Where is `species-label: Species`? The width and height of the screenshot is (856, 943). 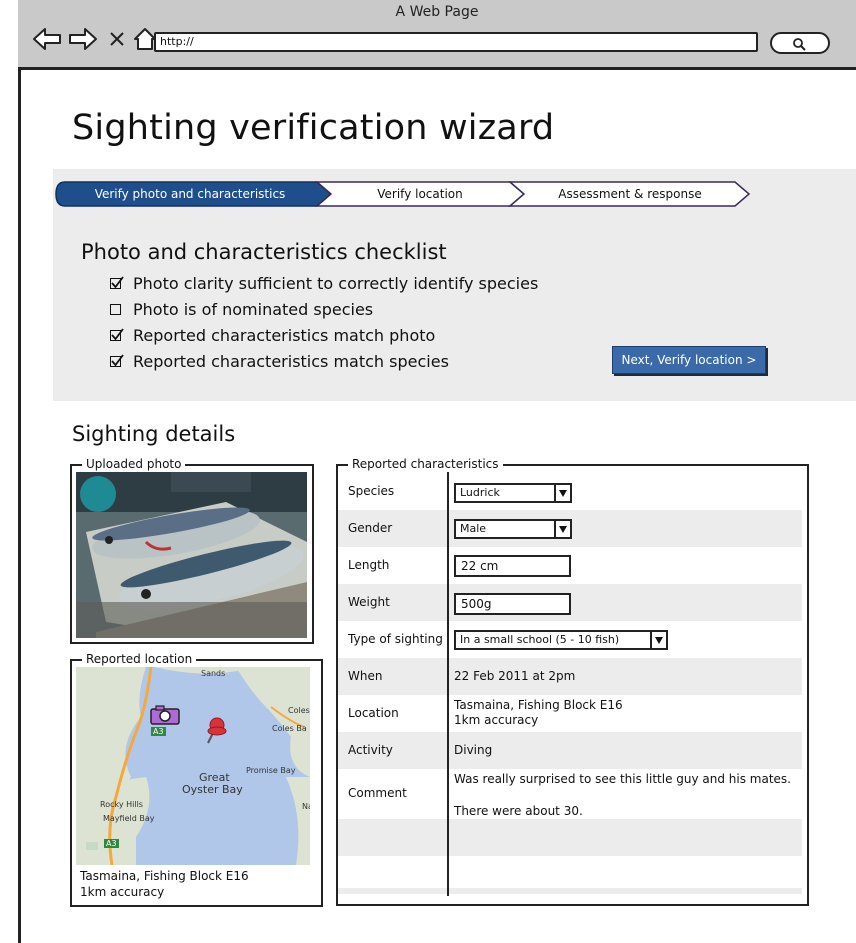
species-label: Species is located at coordinates (371, 491).